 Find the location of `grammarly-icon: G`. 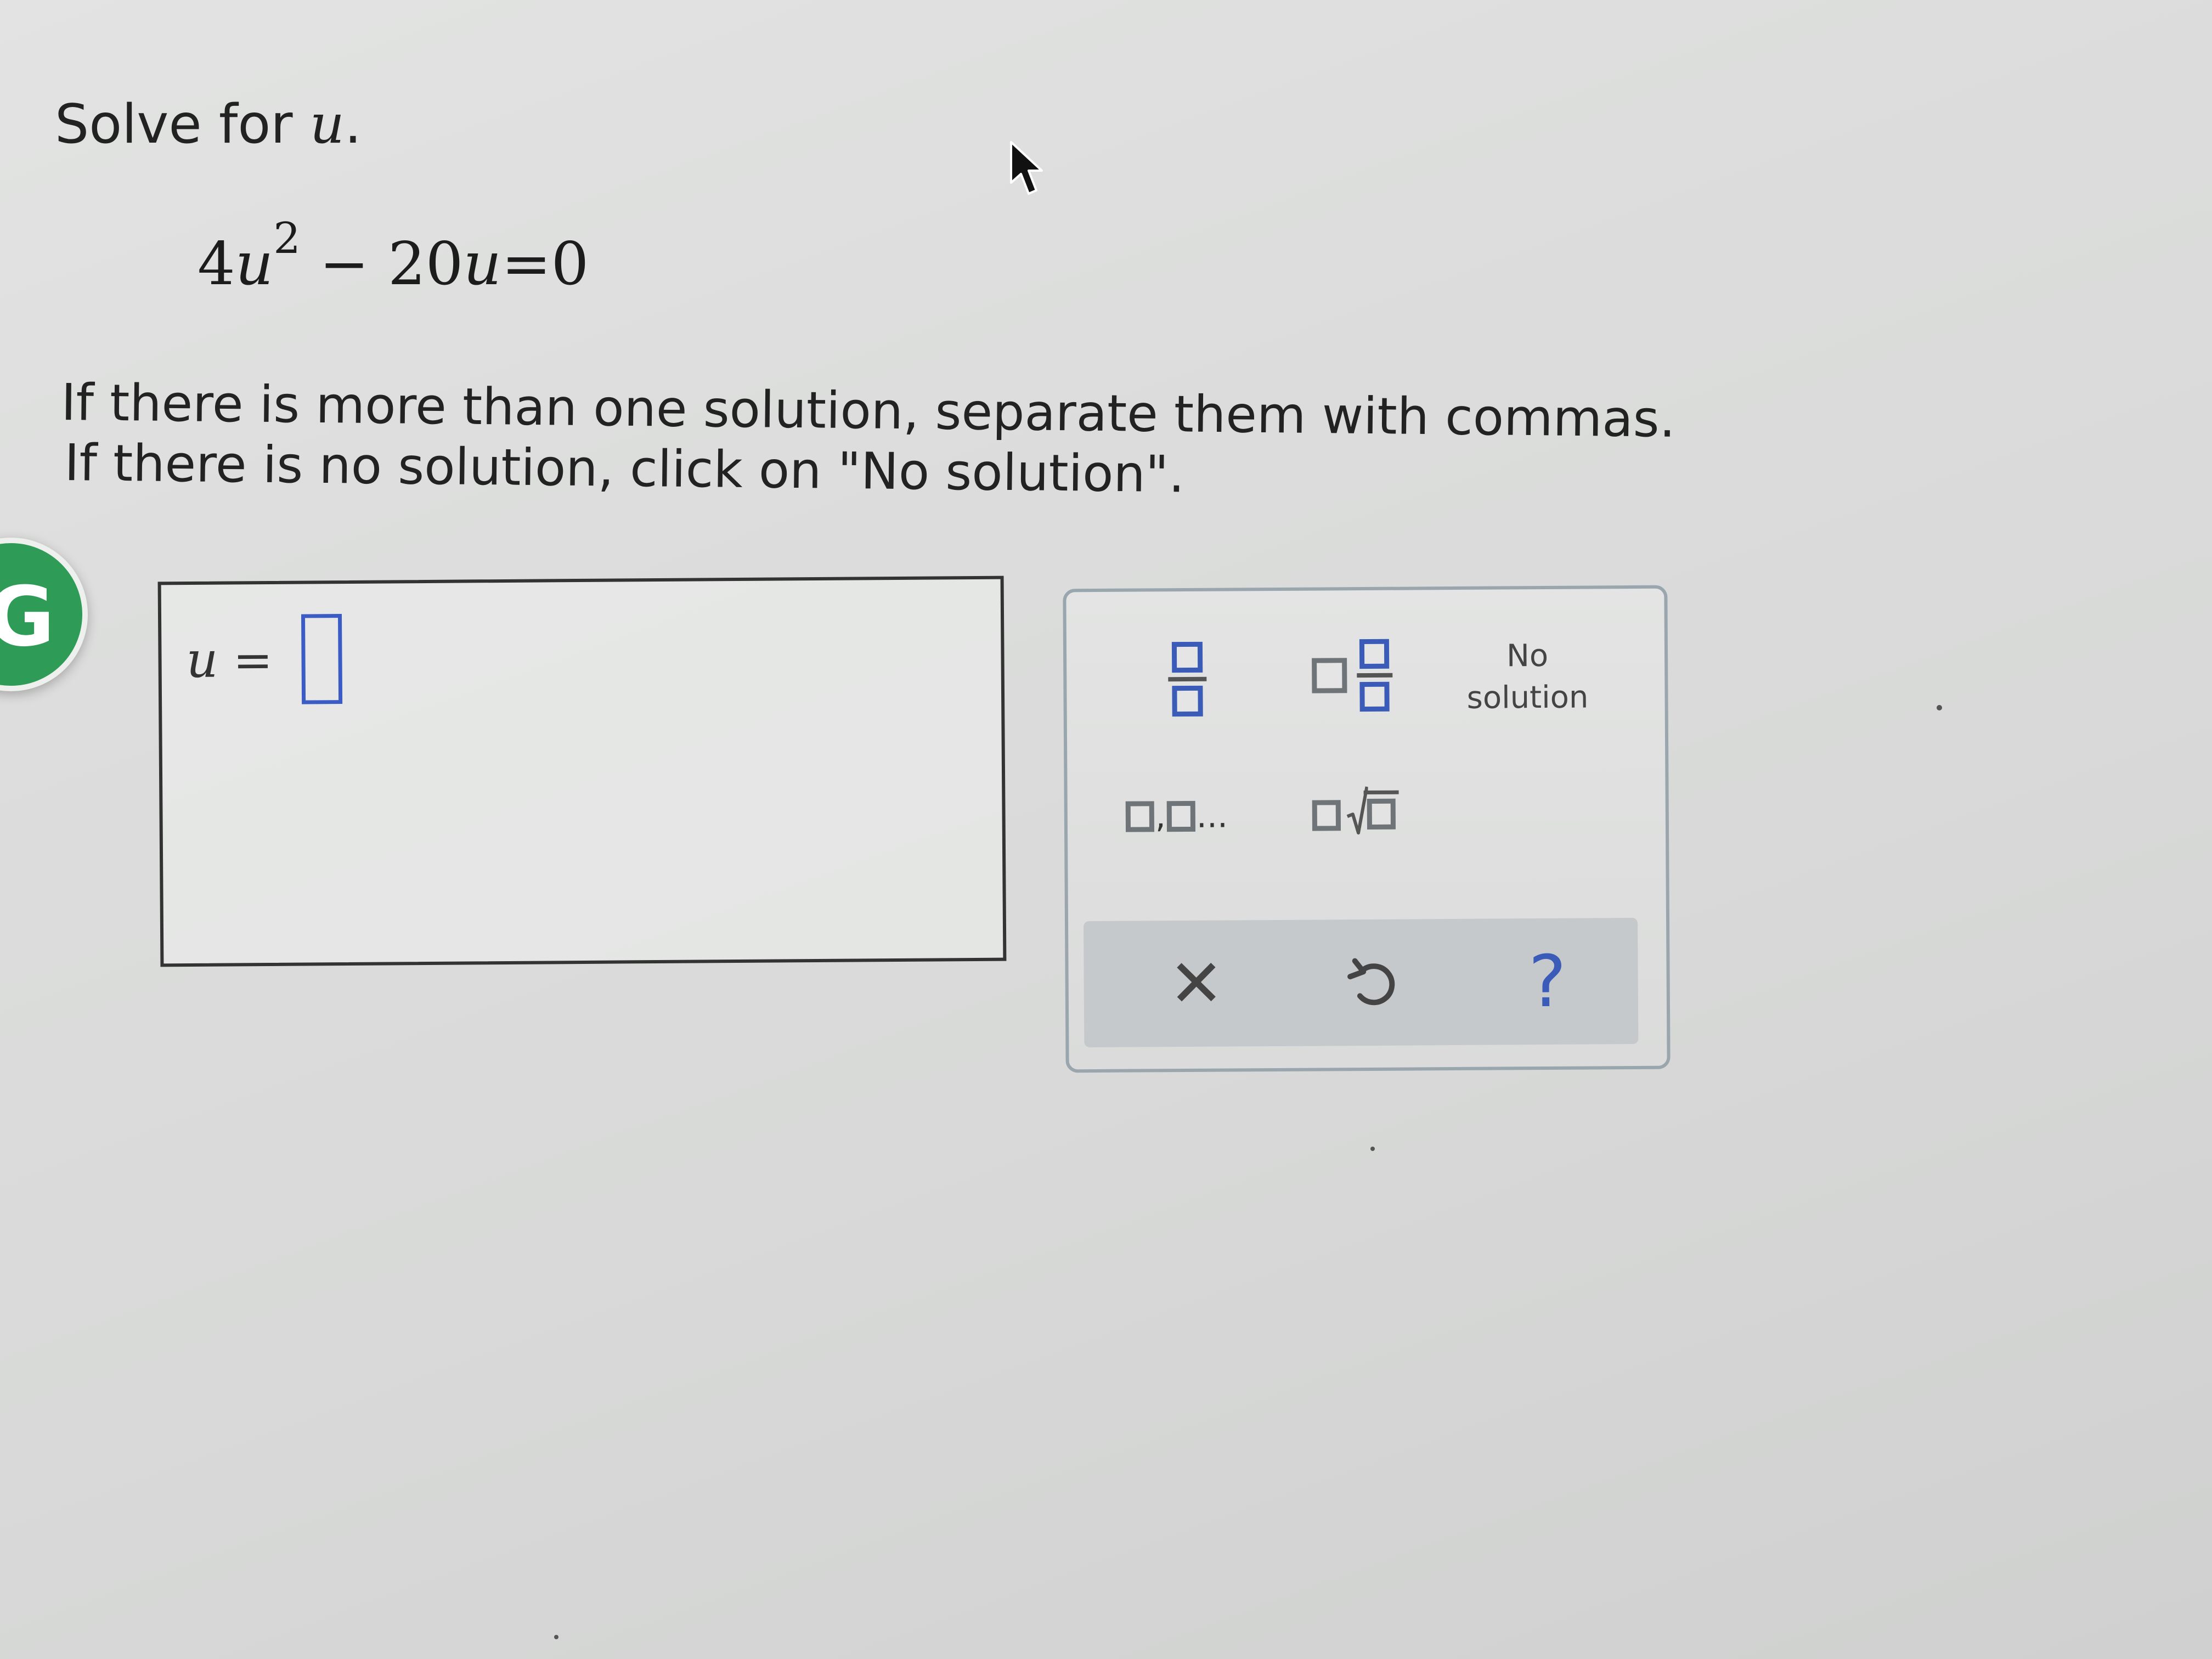

grammarly-icon: G is located at coordinates (44, 615).